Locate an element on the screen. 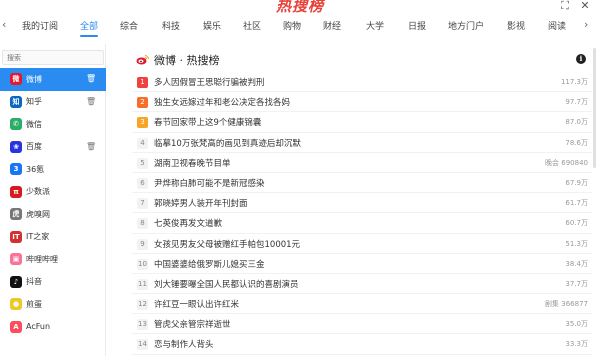 The height and width of the screenshot is (356, 600). list-item: 5 湖南卫视春晚节目单 晚会 690840 is located at coordinates (362, 163).